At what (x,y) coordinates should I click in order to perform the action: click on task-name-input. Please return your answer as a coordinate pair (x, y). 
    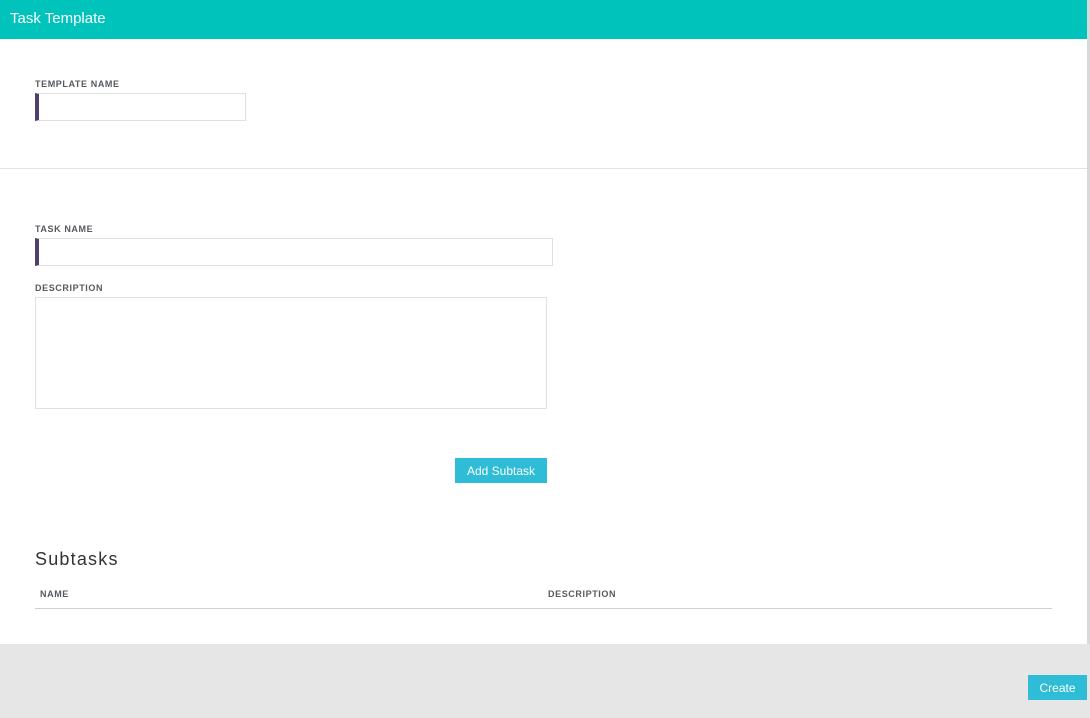
    Looking at the image, I should click on (294, 252).